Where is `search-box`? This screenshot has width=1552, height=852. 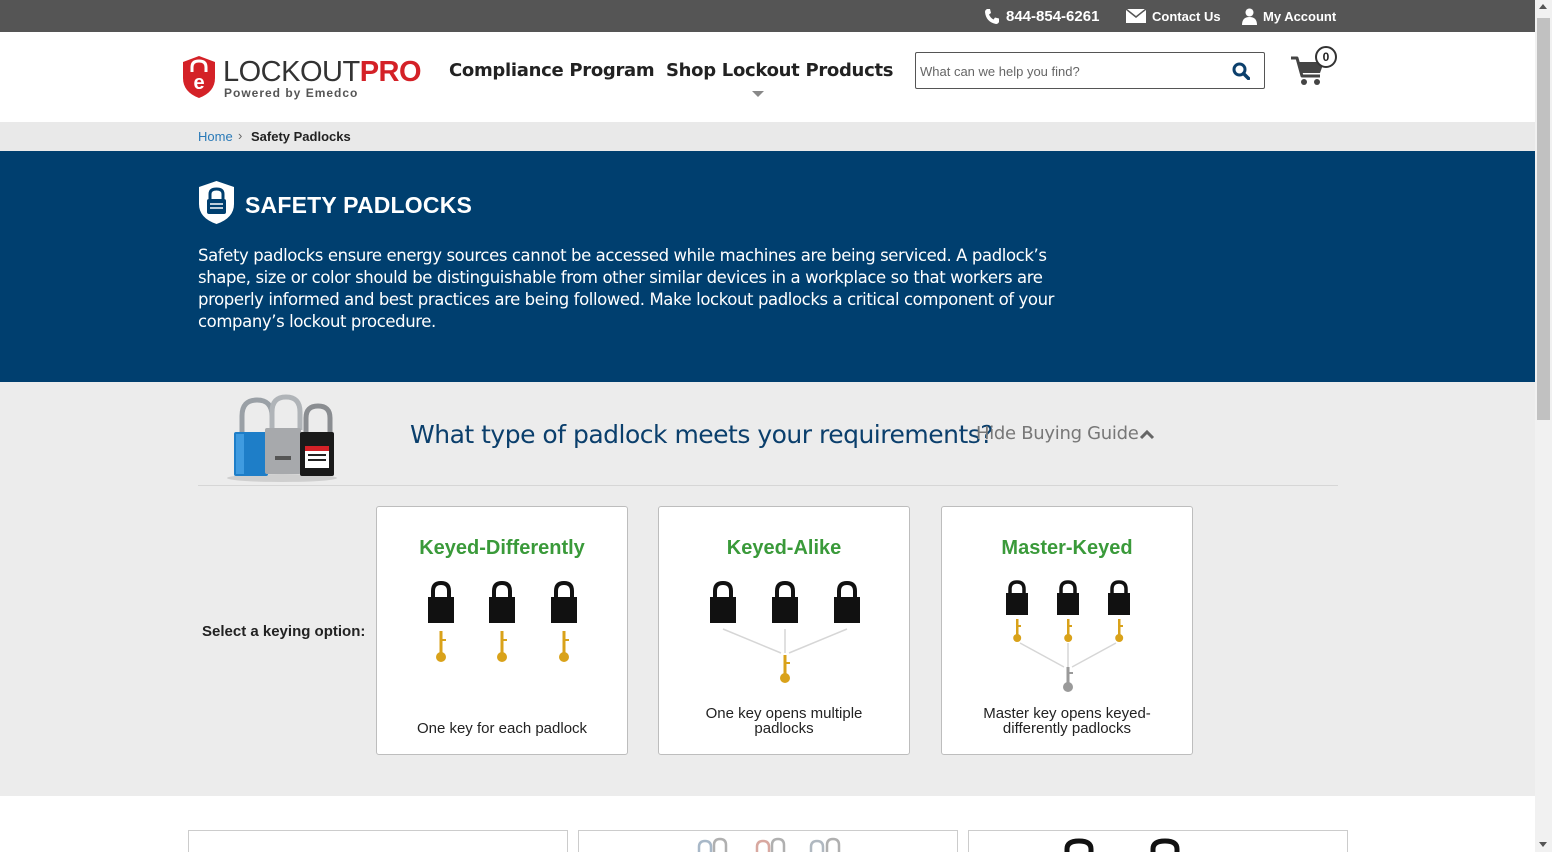
search-box is located at coordinates (1090, 70).